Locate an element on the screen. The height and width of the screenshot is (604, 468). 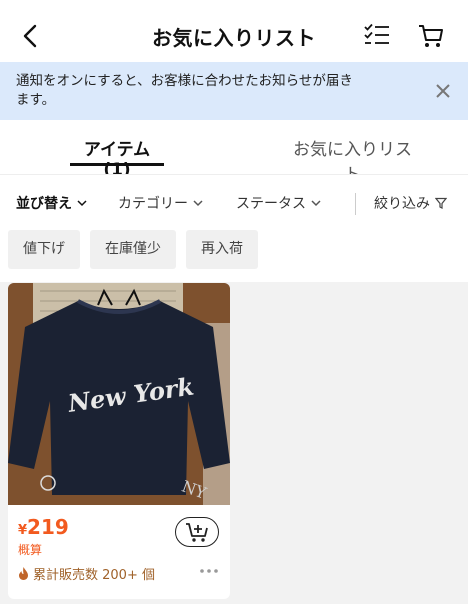
status-dropdown: ステータス is located at coordinates (278, 203).